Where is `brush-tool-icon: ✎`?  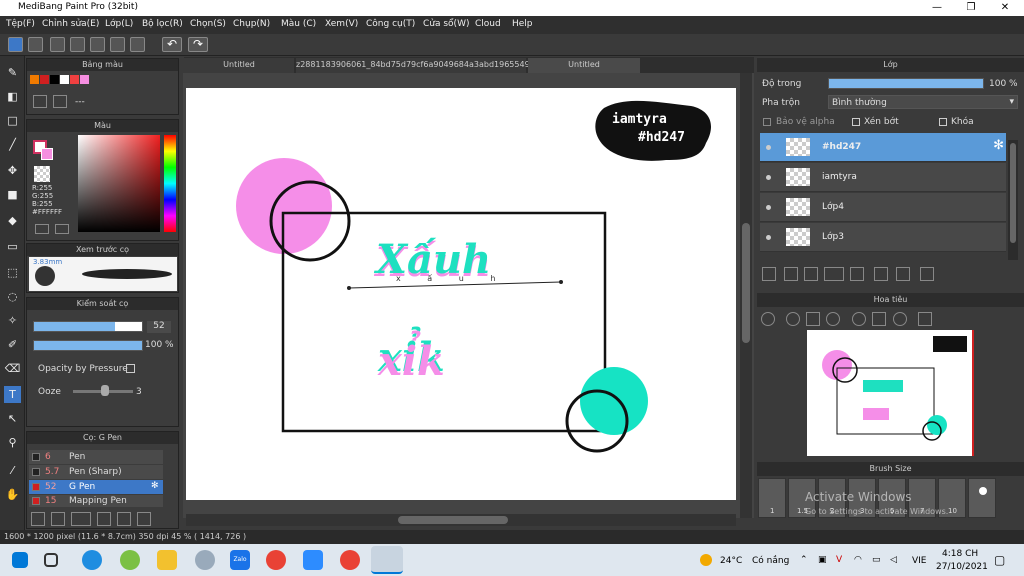
brush-tool-icon: ✎ is located at coordinates (12, 72).